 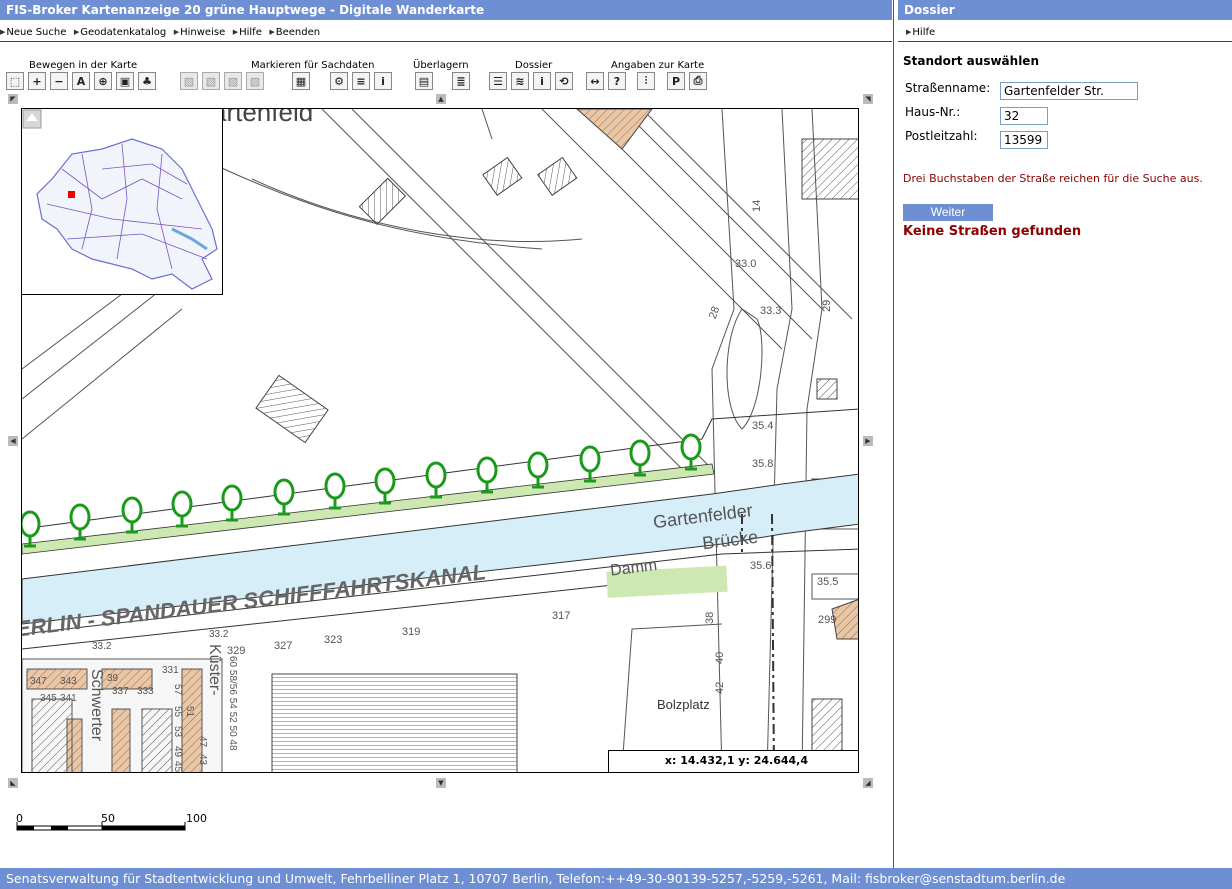 I want to click on mark-clear-button: ▧, so click(x=255, y=81).